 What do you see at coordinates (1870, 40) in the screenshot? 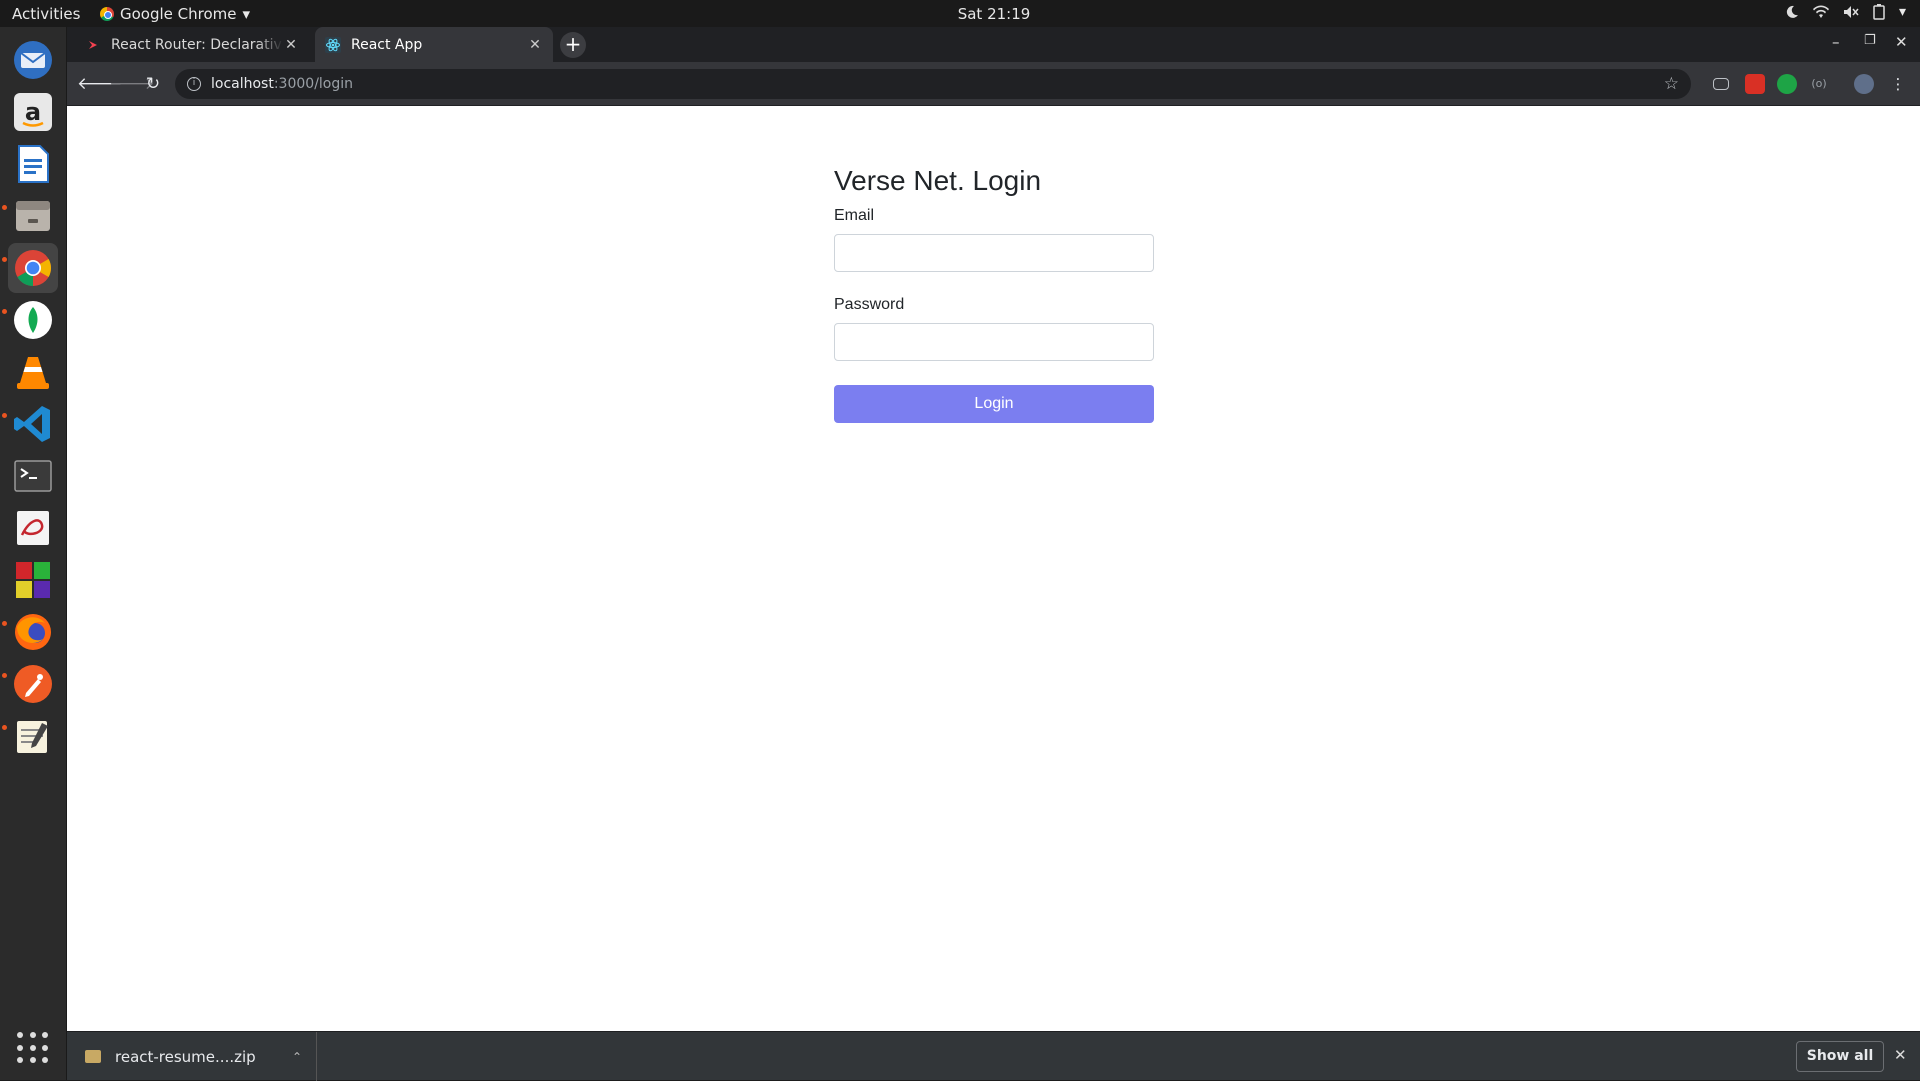
I see `restore-icon: ❐` at bounding box center [1870, 40].